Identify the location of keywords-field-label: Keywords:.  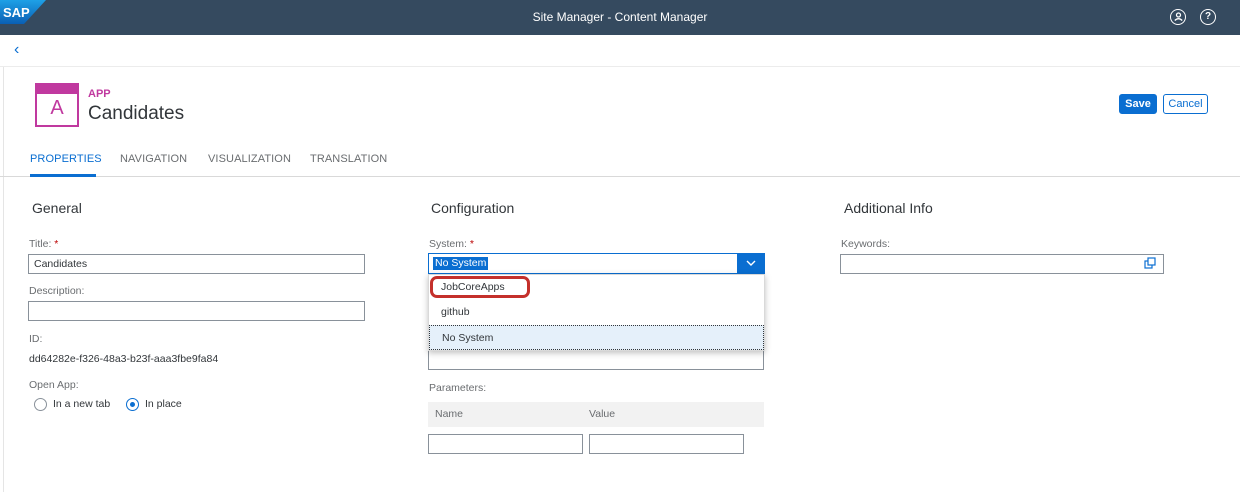
(866, 244).